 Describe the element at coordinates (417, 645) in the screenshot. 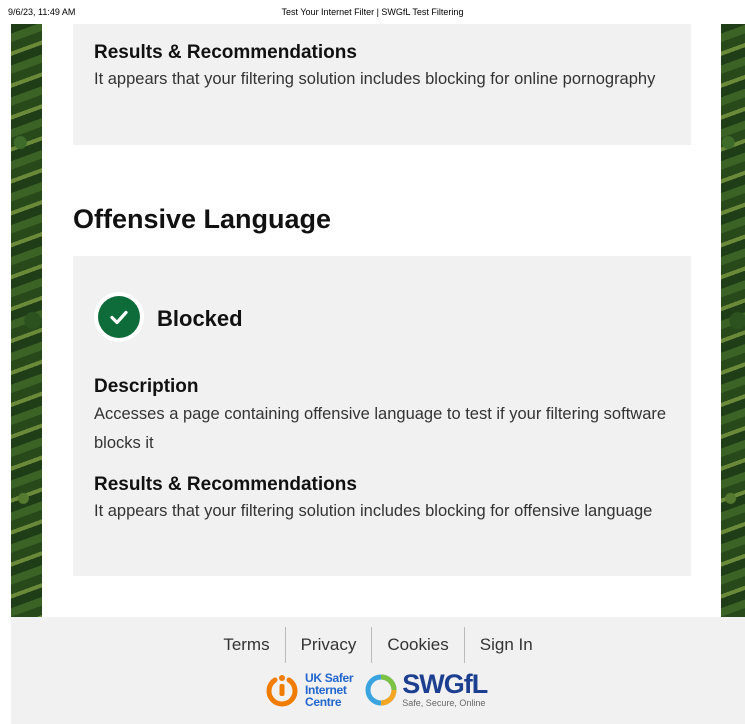

I see `cookies-link: Cookies` at that location.